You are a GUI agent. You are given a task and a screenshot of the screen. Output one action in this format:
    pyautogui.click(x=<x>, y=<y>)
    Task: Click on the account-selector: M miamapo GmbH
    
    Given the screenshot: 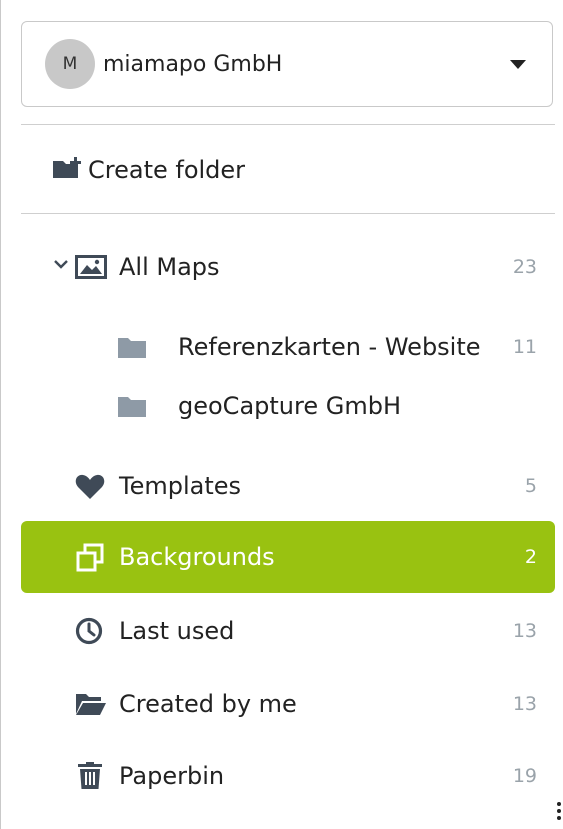 What is the action you would take?
    pyautogui.click(x=287, y=64)
    